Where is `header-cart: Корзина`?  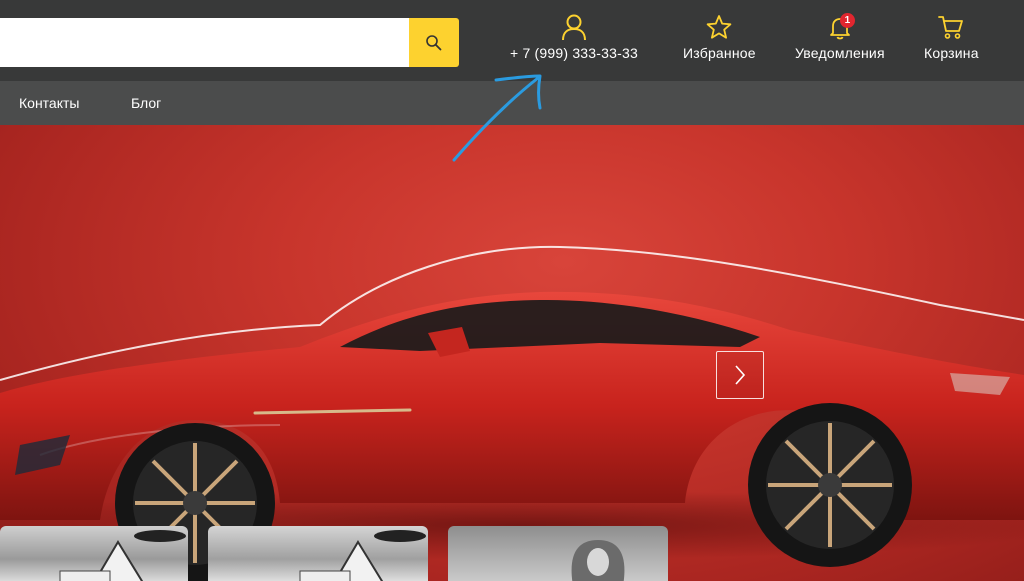
header-cart: Корзина is located at coordinates (951, 36).